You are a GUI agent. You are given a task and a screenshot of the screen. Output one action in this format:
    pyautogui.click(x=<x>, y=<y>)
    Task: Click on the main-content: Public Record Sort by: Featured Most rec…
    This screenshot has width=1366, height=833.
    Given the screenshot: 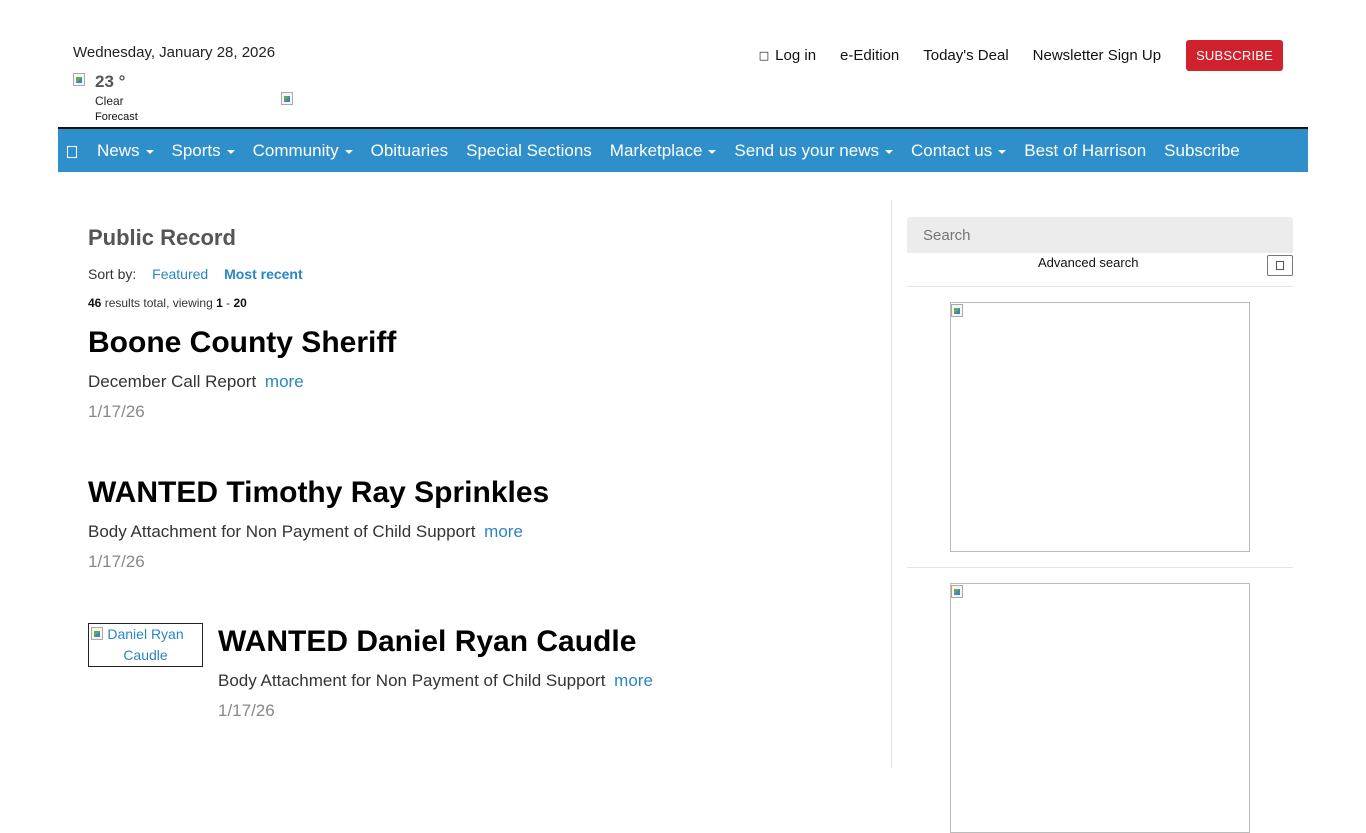 What is the action you would take?
    pyautogui.click(x=483, y=267)
    